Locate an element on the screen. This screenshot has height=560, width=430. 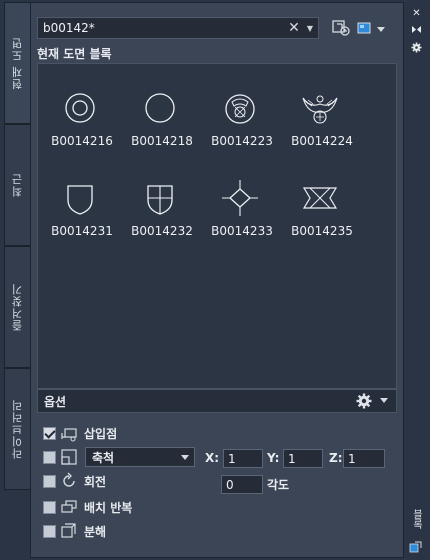
filter-combo: ✕ ▼ is located at coordinates (178, 28).